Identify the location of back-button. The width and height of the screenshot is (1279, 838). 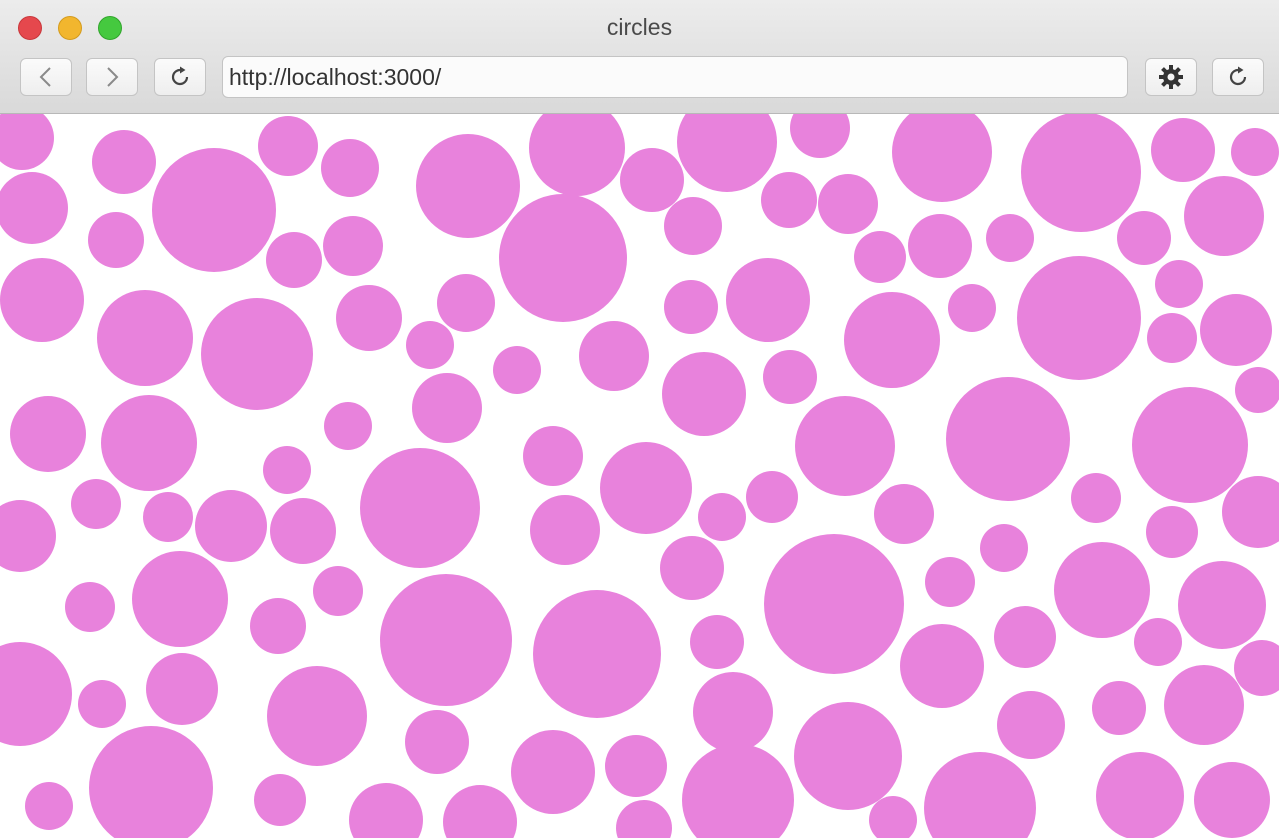
(46, 77).